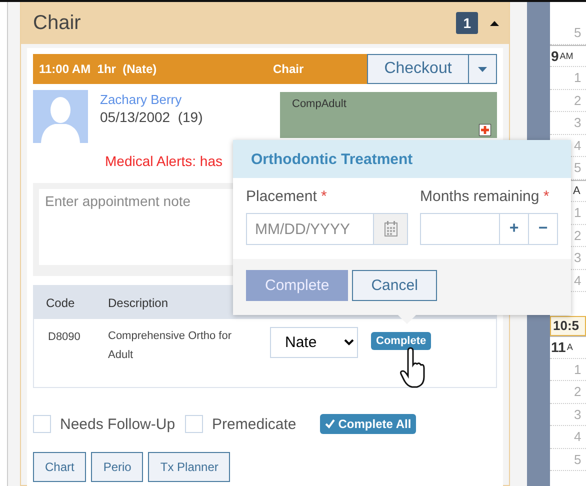  What do you see at coordinates (170, 346) in the screenshot?
I see `procedure-description: Comprehensive Ortho for Adult` at bounding box center [170, 346].